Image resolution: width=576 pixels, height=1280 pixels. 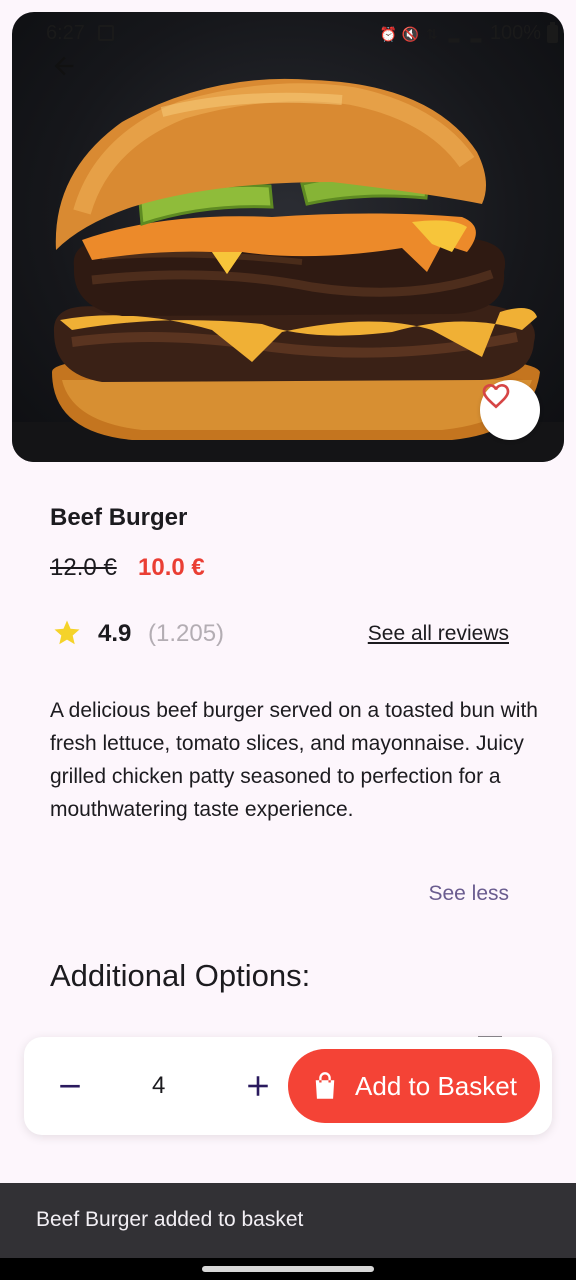 I want to click on status-time: 6:27, so click(x=65, y=33).